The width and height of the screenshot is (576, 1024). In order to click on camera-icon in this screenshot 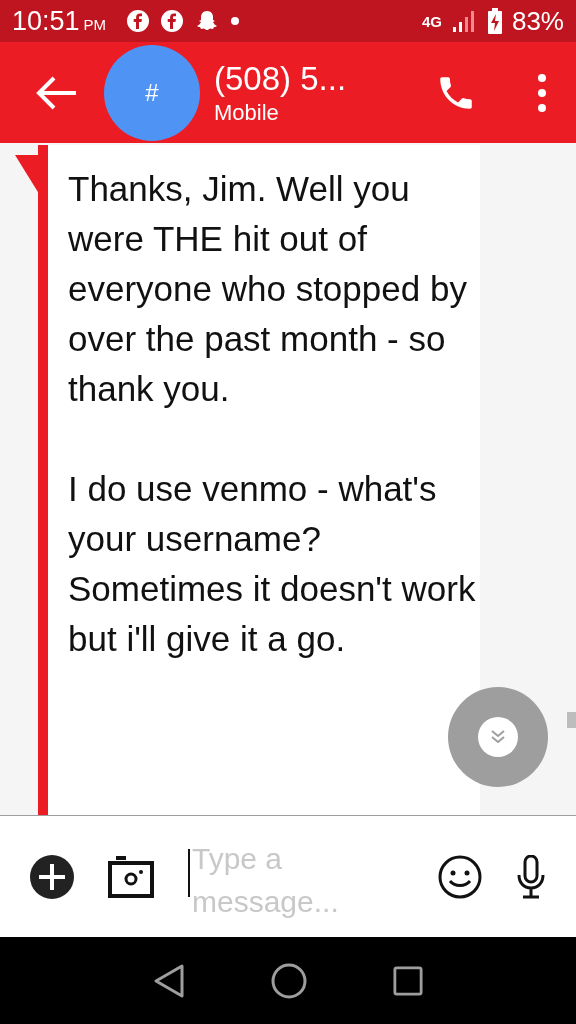, I will do `click(131, 876)`.